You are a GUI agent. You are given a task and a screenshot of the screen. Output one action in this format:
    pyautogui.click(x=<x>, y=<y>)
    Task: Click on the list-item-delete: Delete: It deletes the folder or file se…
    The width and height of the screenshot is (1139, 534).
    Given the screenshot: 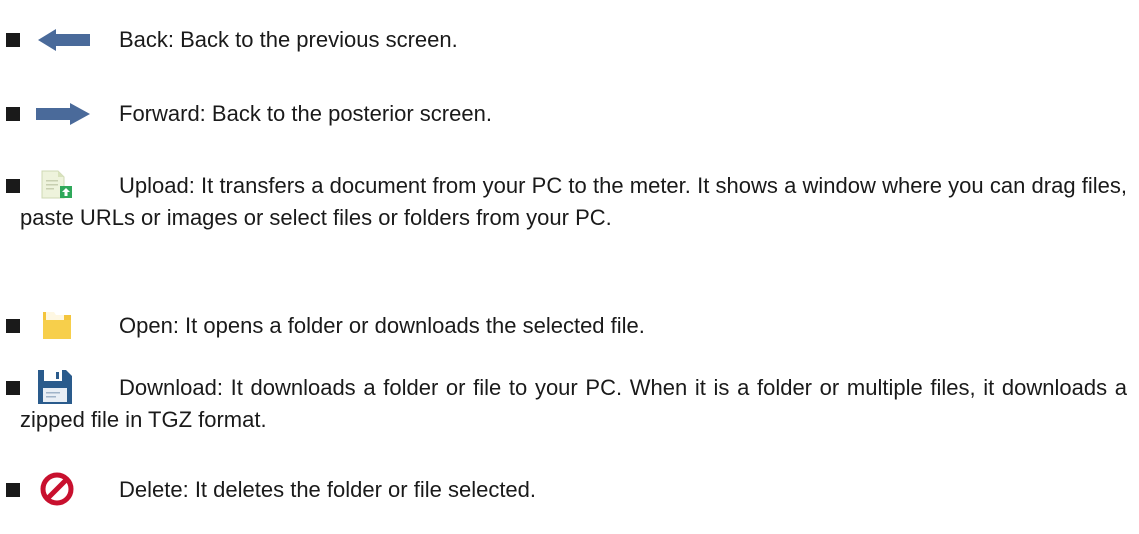 What is the action you would take?
    pyautogui.click(x=569, y=489)
    